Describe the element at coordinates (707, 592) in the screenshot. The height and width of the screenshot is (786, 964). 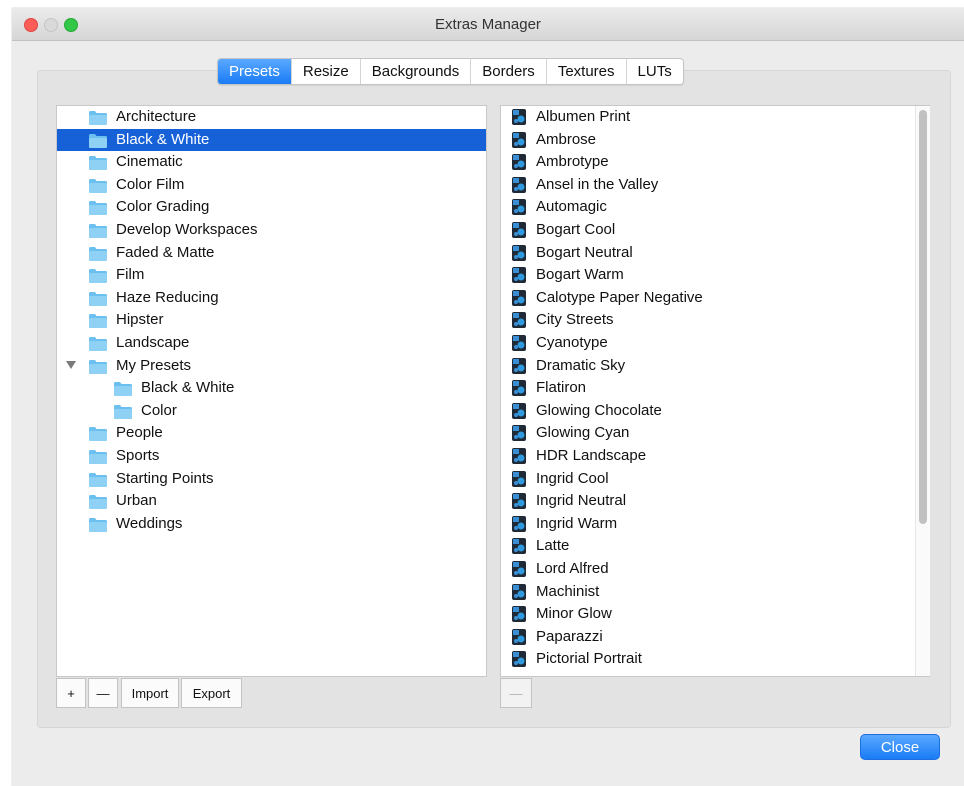
I see `preset-list-item: Machinist` at that location.